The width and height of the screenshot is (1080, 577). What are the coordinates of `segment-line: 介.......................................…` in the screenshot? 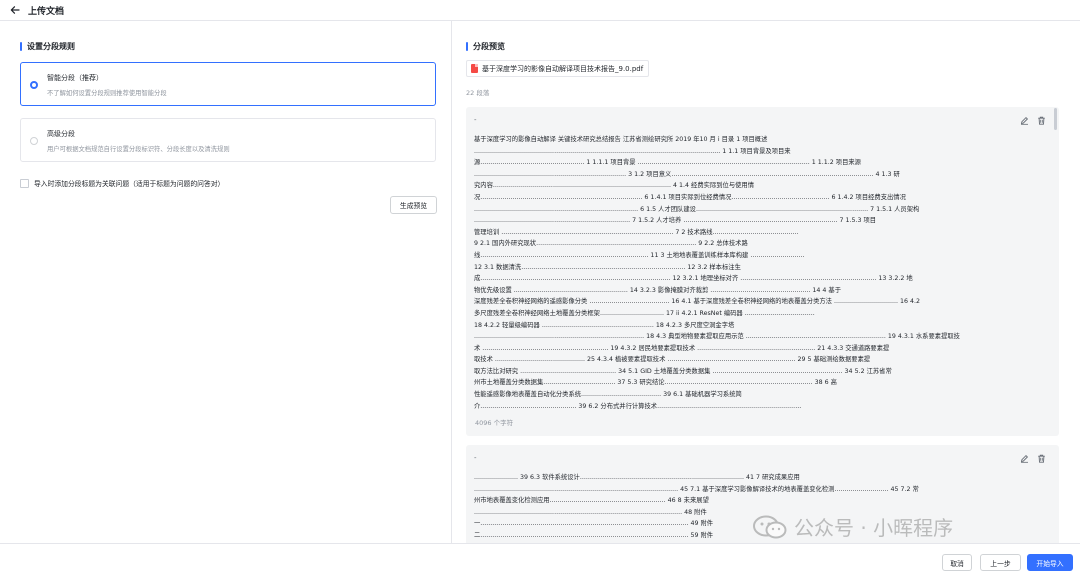 It's located at (638, 406).